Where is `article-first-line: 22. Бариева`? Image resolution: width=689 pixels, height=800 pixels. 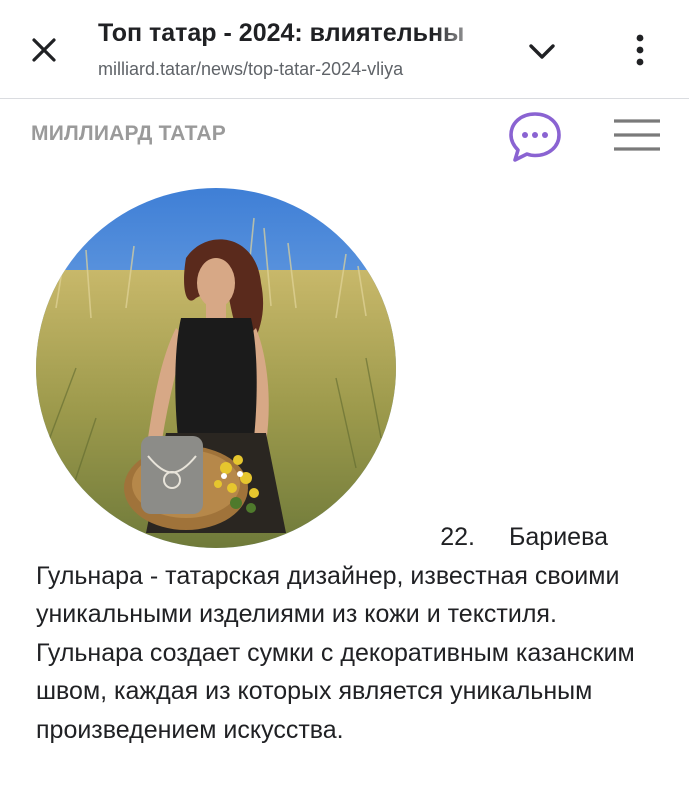 article-first-line: 22. Бариева is located at coordinates (346, 537).